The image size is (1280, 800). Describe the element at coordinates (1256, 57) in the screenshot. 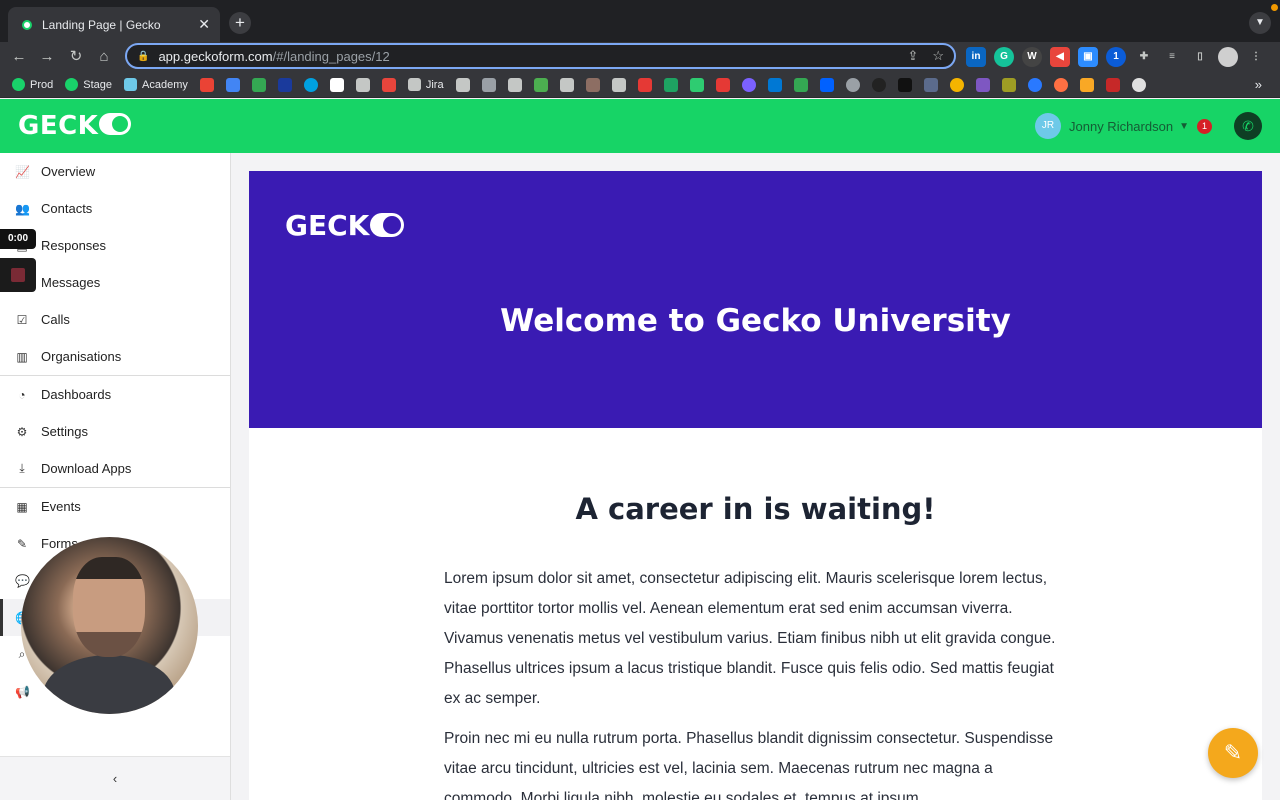

I see `kebab-menu-icon: ⋮` at that location.